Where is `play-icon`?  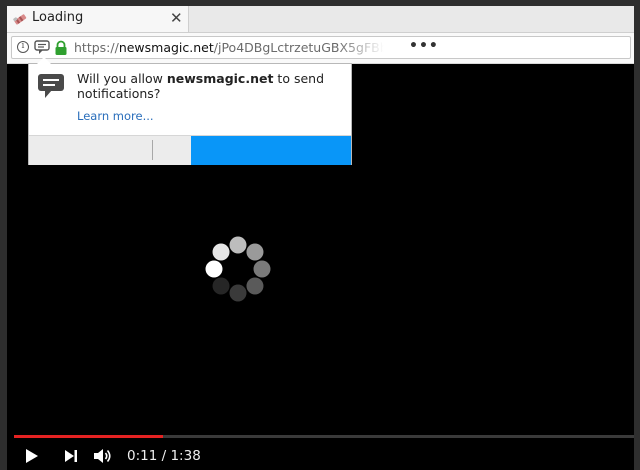 play-icon is located at coordinates (32, 456).